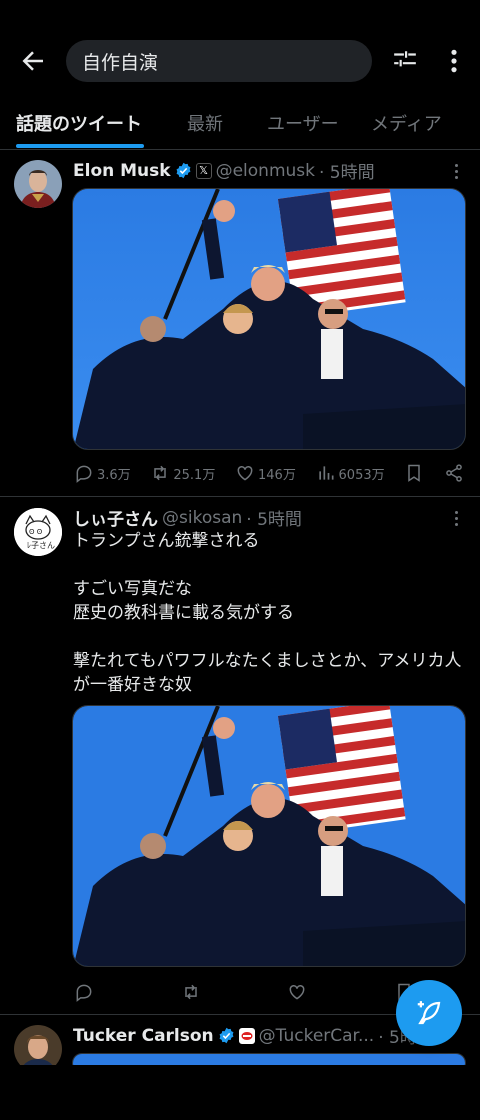 This screenshot has width=480, height=1120. I want to click on share-icon, so click(454, 473).